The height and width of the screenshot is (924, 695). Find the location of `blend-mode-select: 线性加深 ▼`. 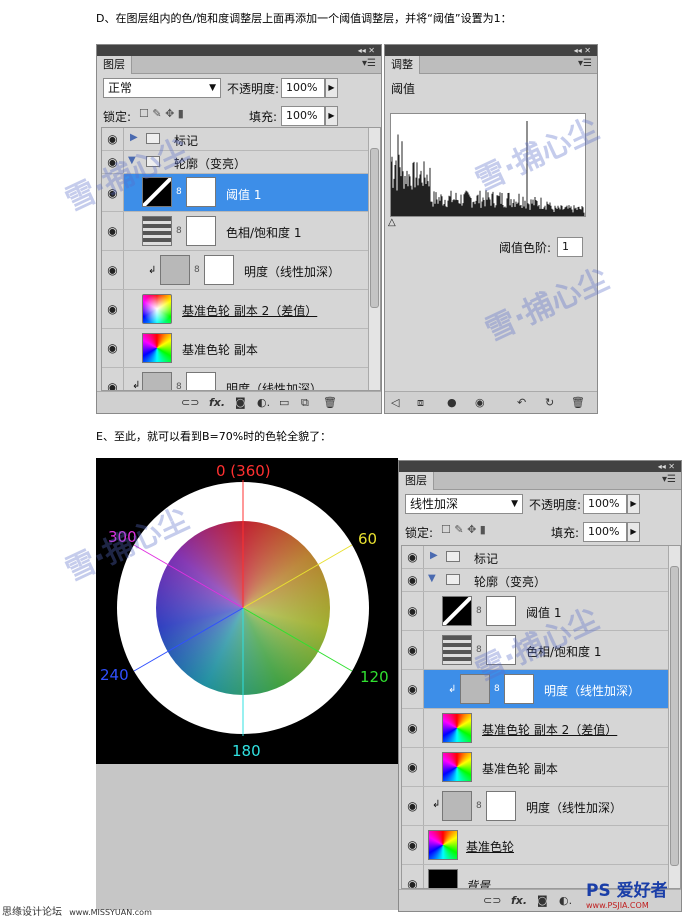

blend-mode-select: 线性加深 ▼ is located at coordinates (464, 504).